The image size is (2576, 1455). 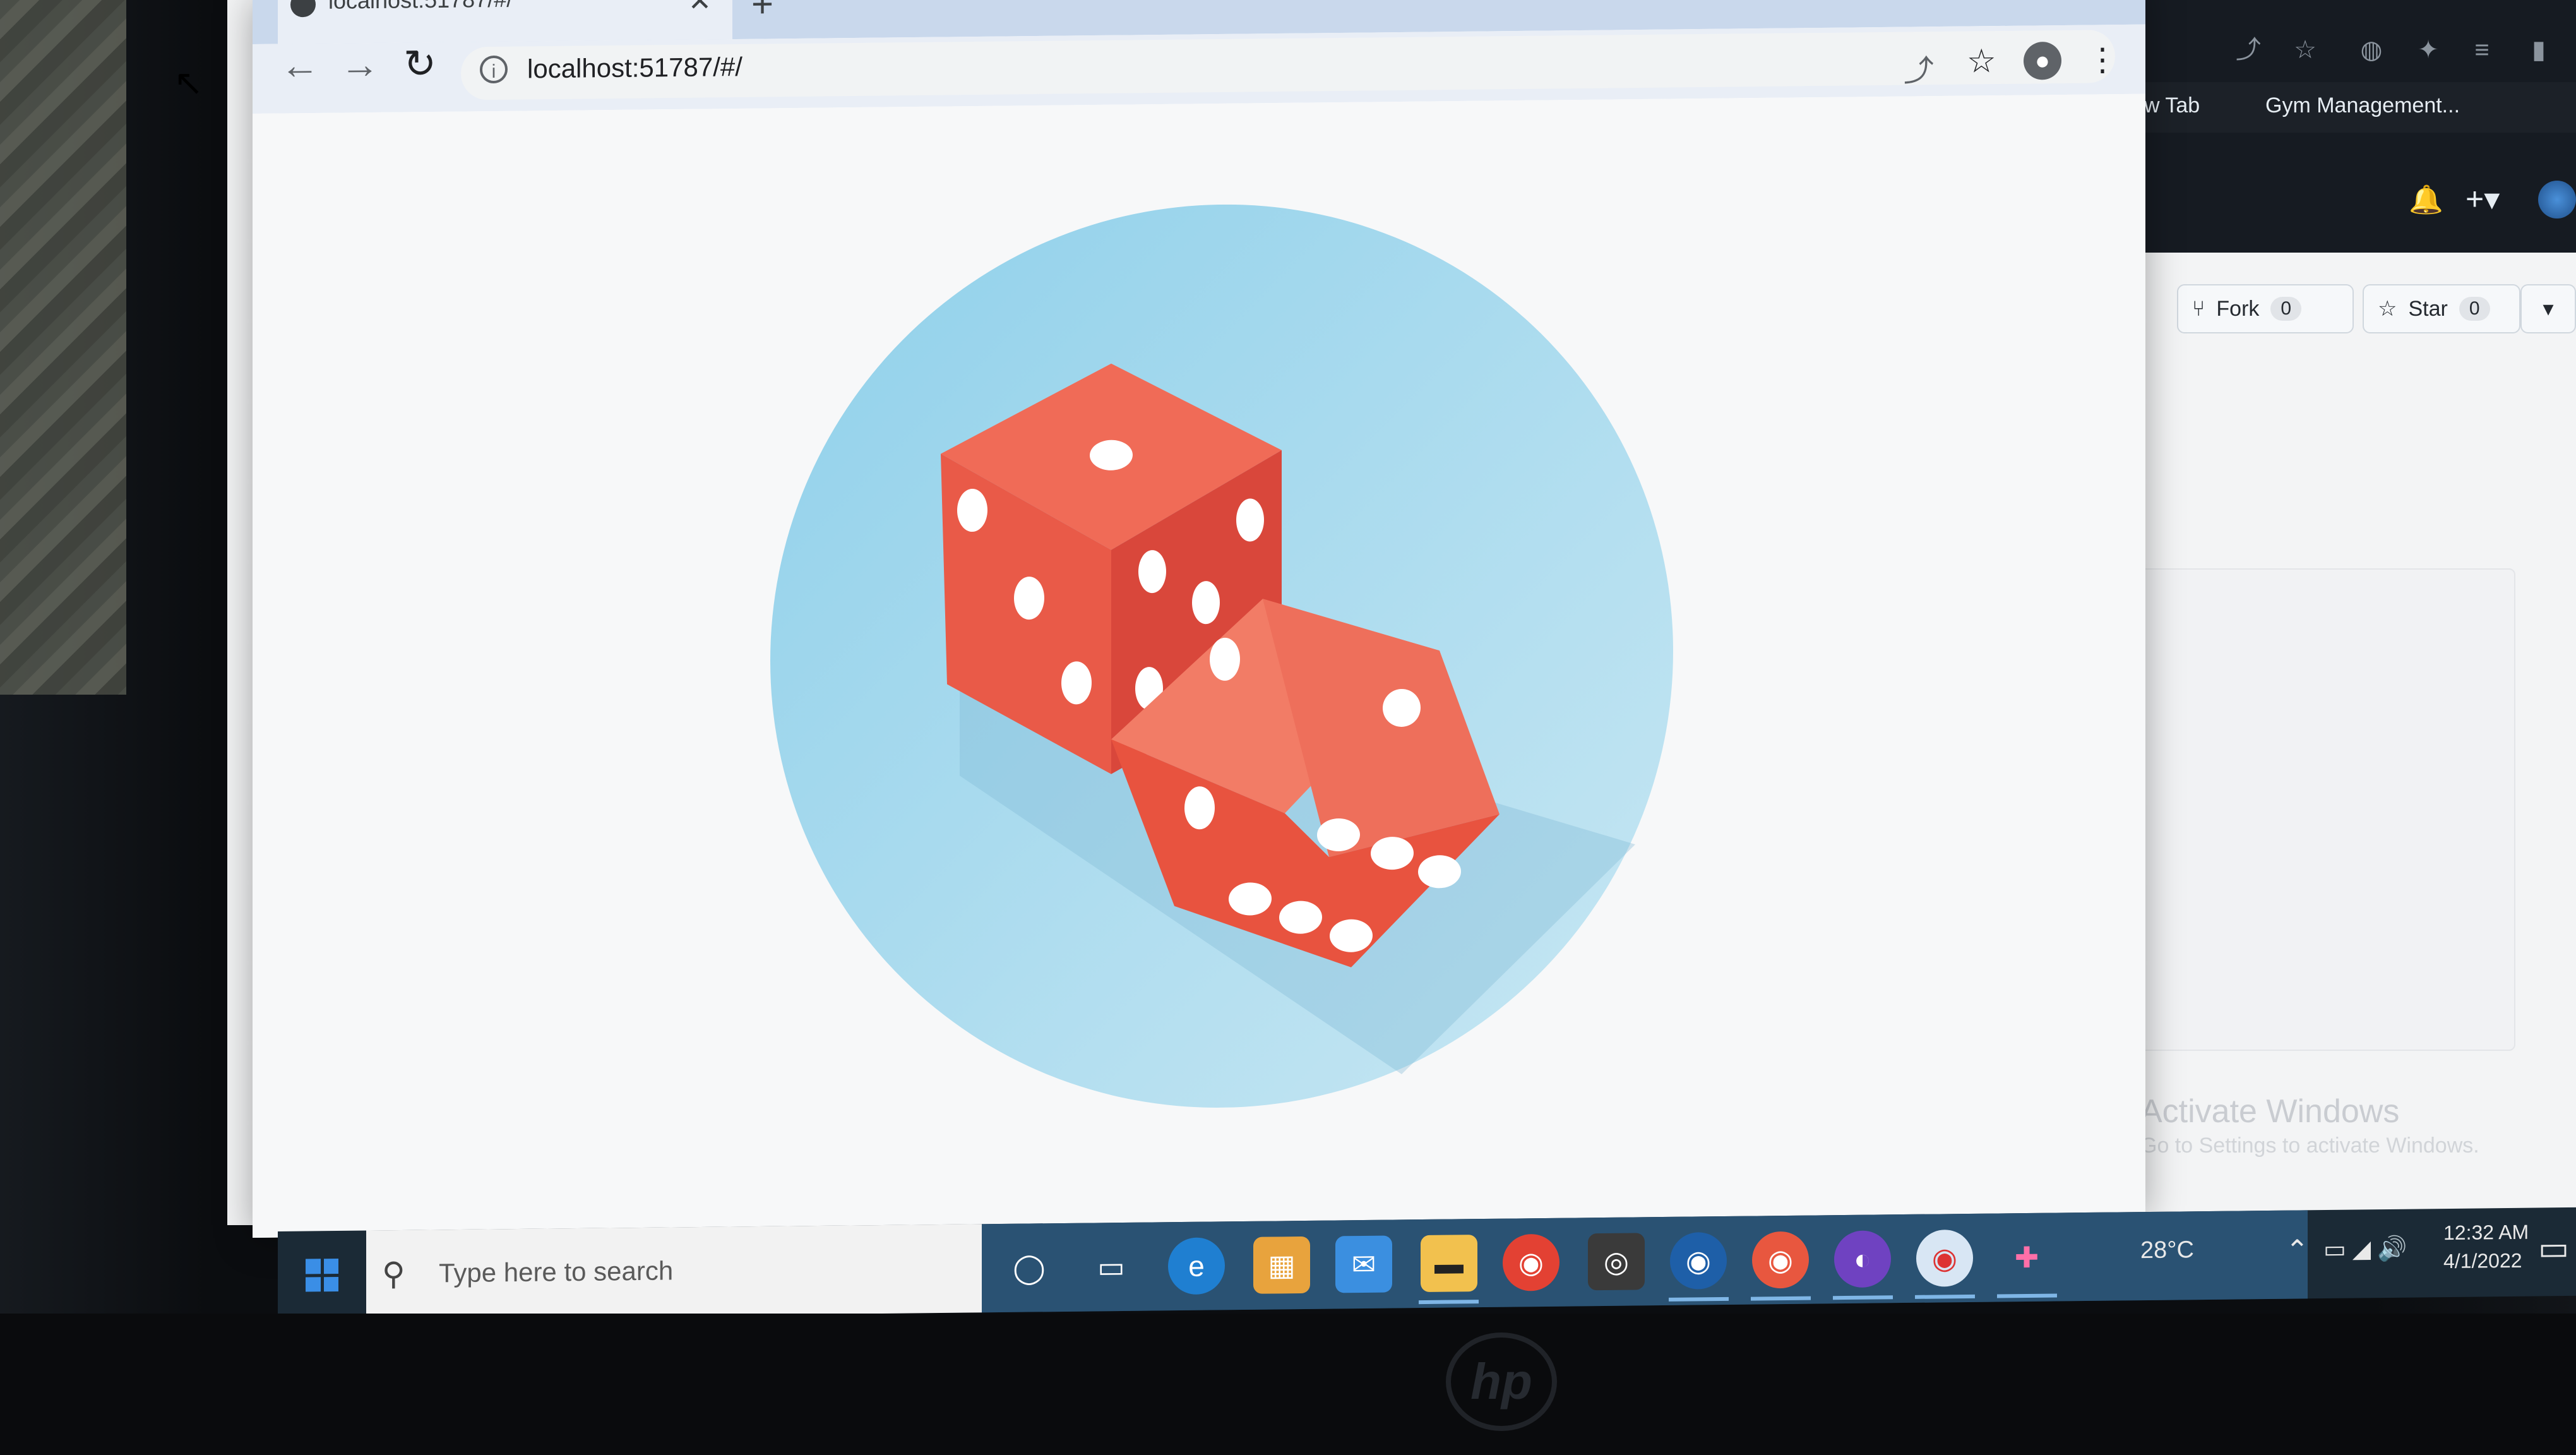 I want to click on github-desktop-icon: ◐, so click(x=1862, y=1259).